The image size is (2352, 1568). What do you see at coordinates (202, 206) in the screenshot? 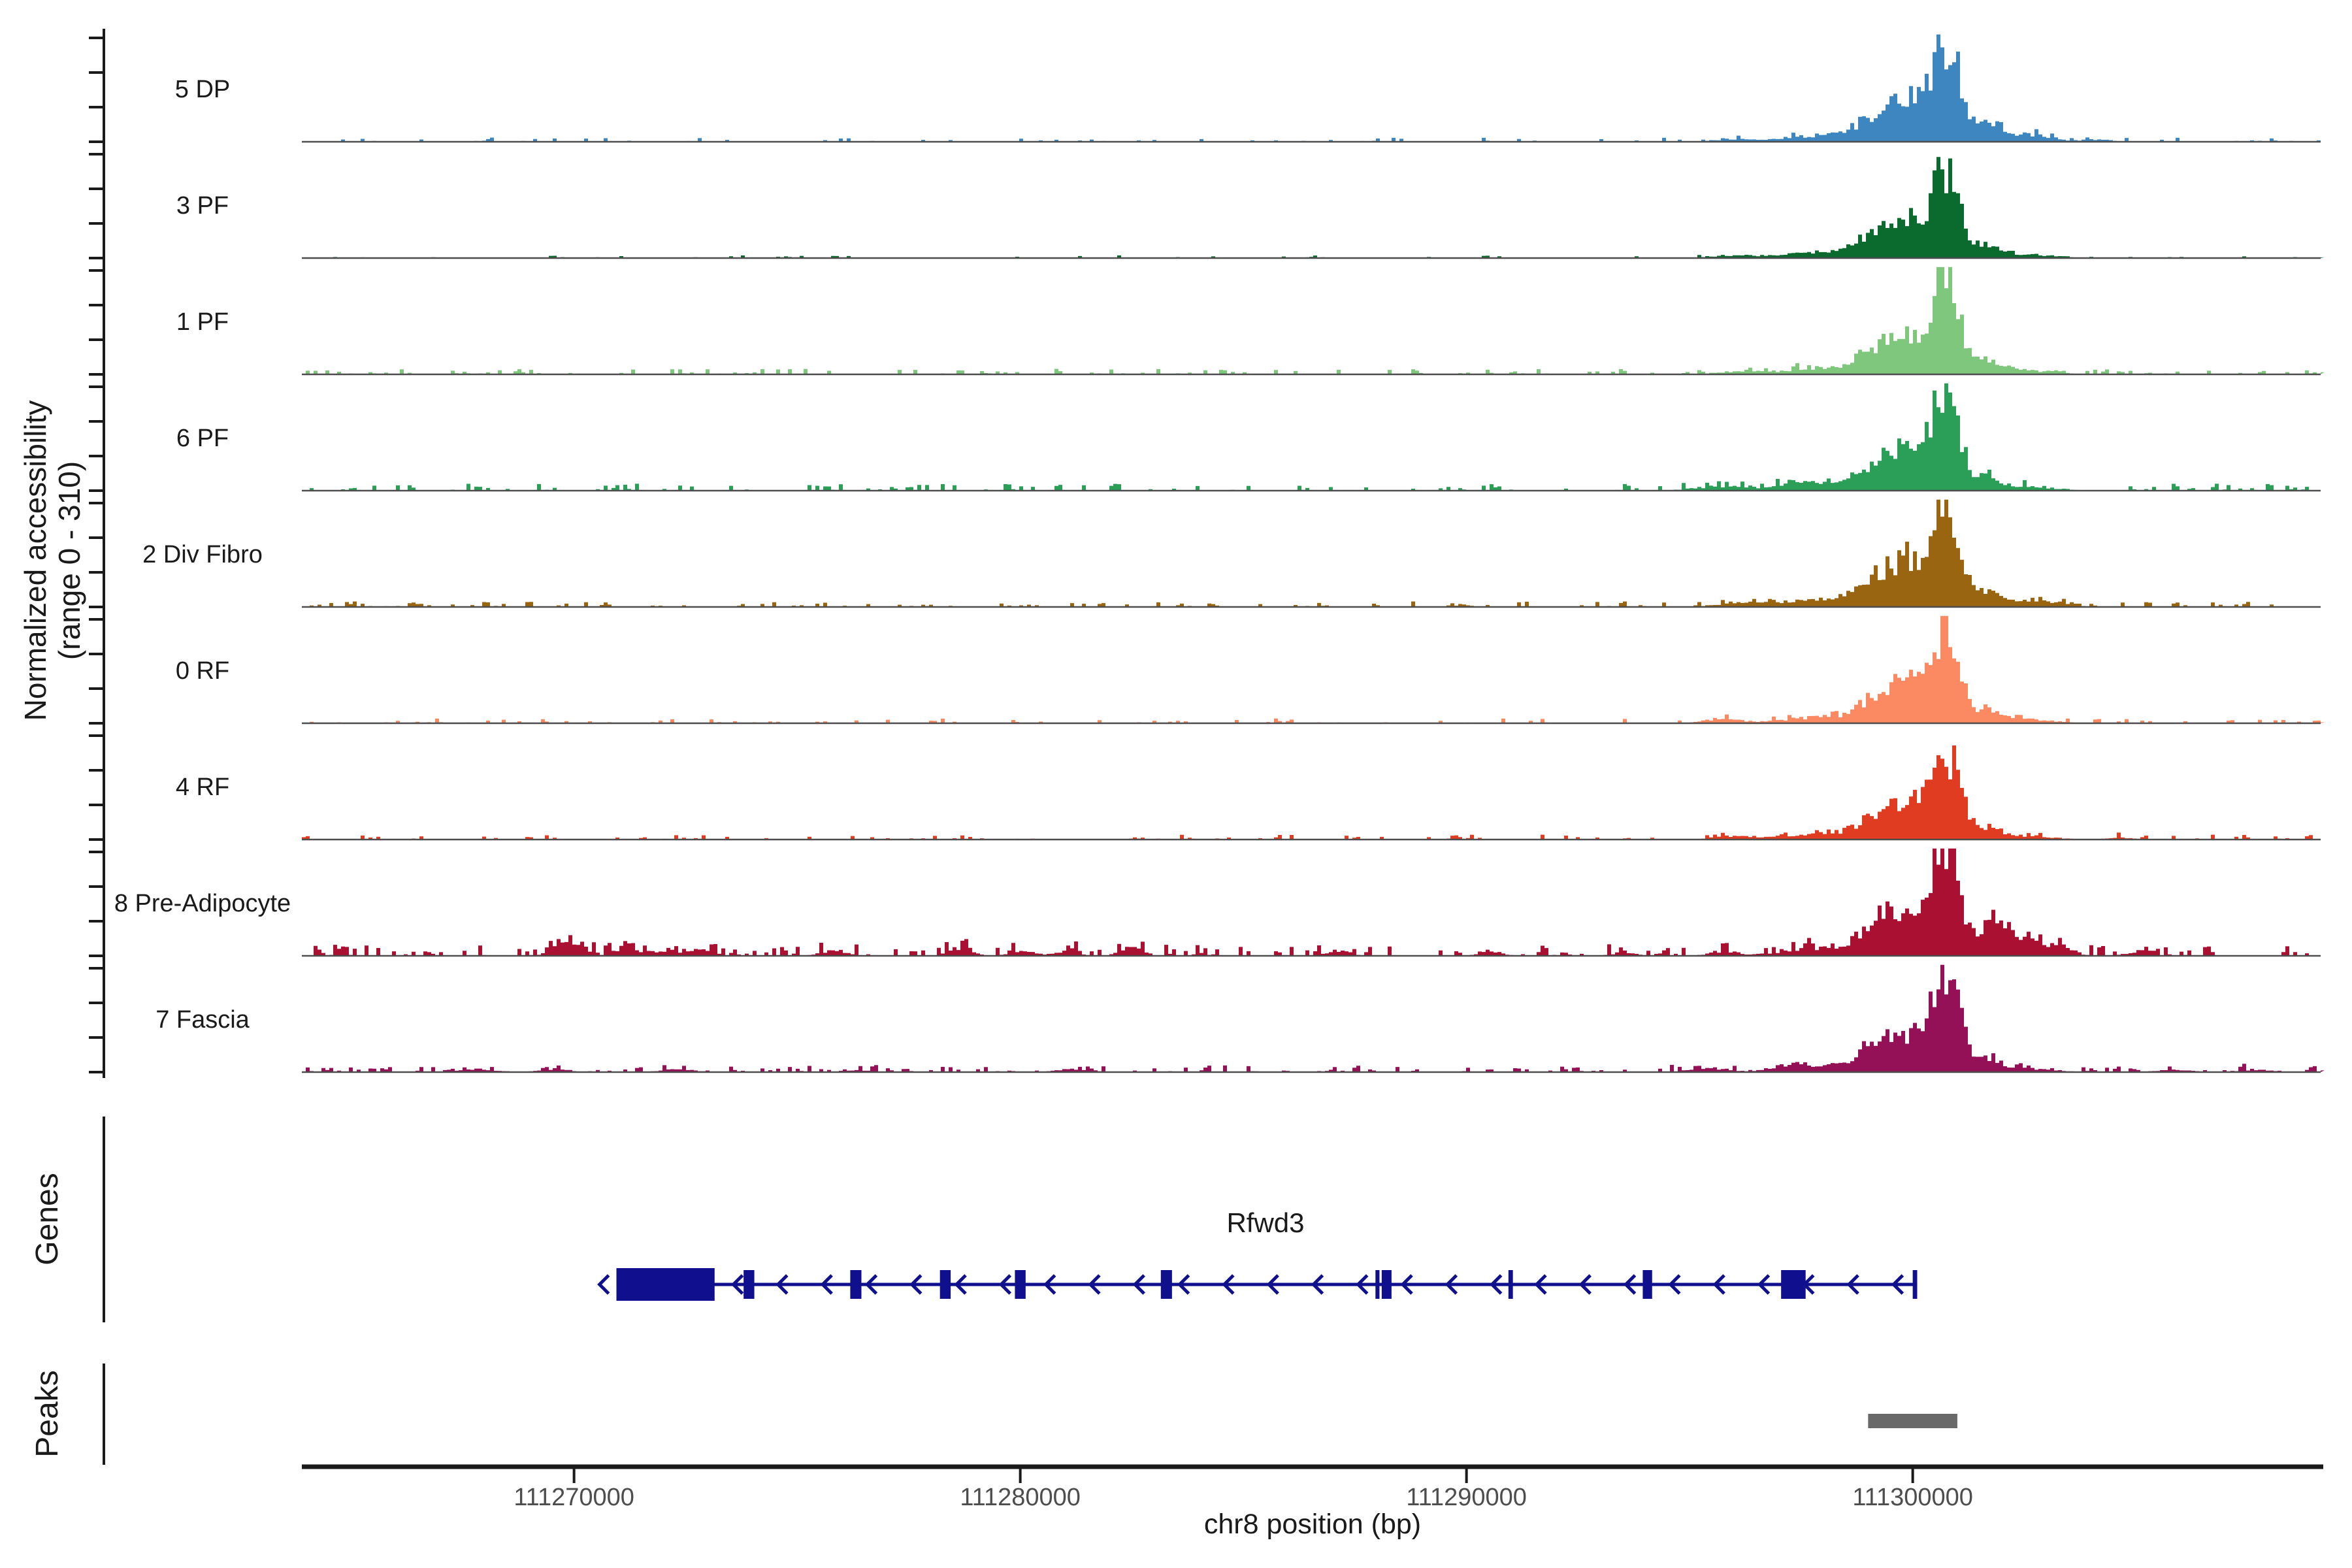
I see `track-label: 3 PF` at bounding box center [202, 206].